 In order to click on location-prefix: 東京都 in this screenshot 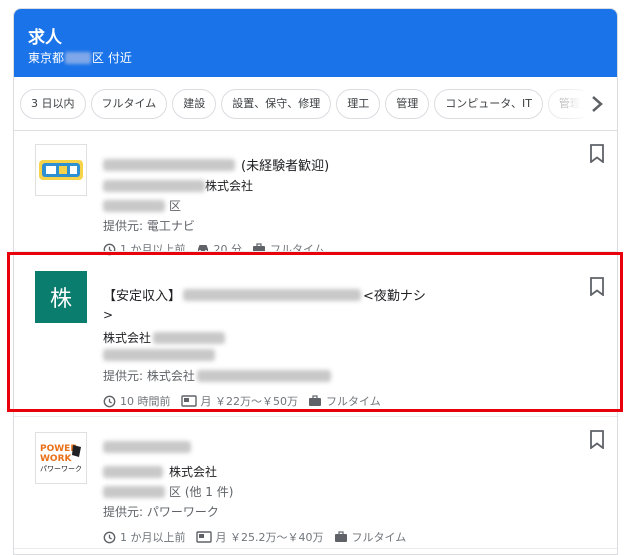, I will do `click(46, 58)`.